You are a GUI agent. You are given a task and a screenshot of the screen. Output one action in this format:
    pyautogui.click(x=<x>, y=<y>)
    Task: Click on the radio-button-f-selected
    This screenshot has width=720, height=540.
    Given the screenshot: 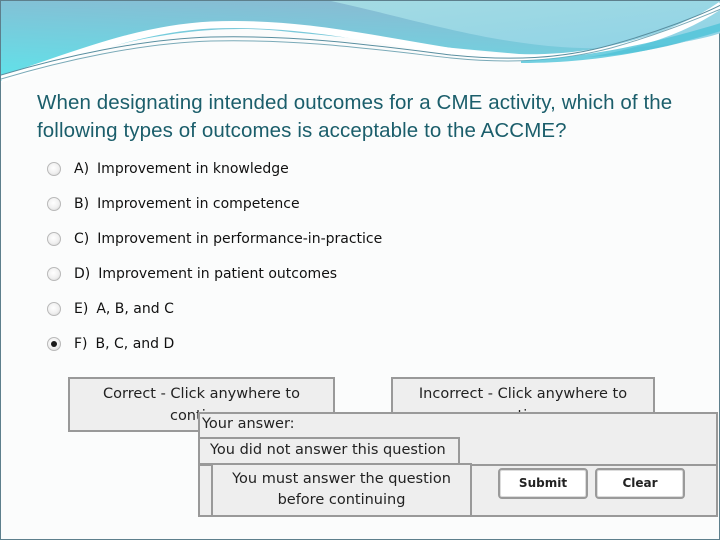 What is the action you would take?
    pyautogui.click(x=54, y=344)
    